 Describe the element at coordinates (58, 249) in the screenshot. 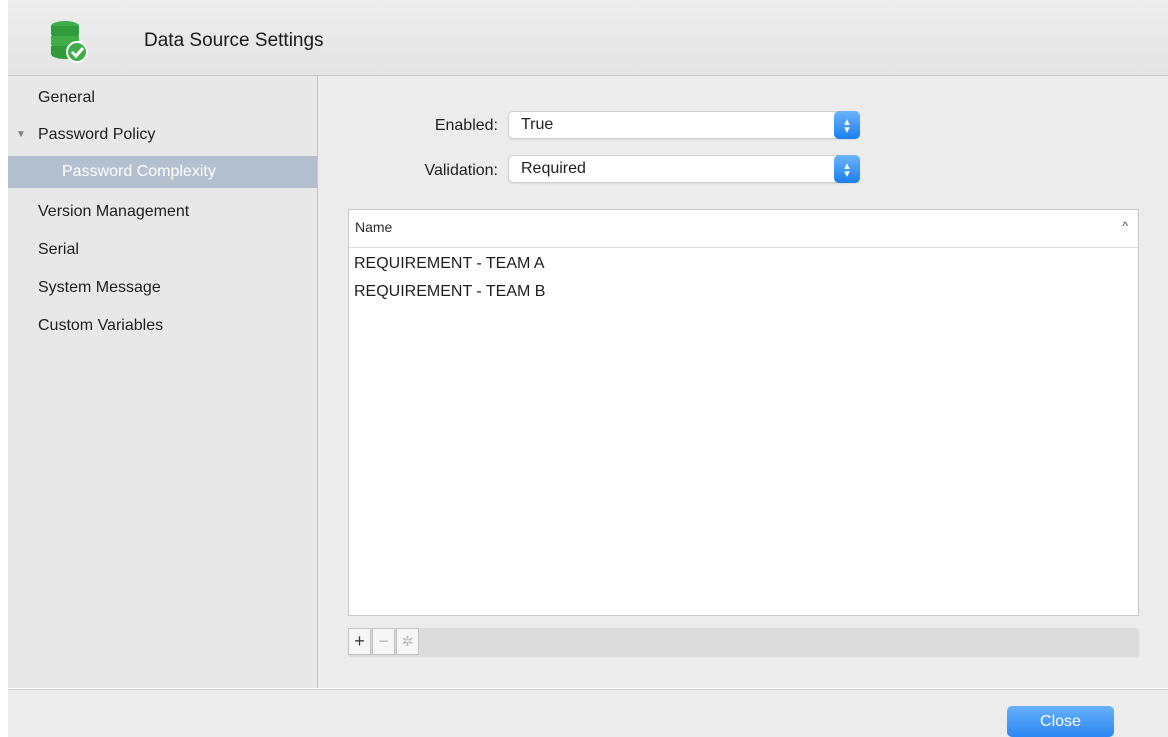

I see `sidebar-item-label: Serial` at that location.